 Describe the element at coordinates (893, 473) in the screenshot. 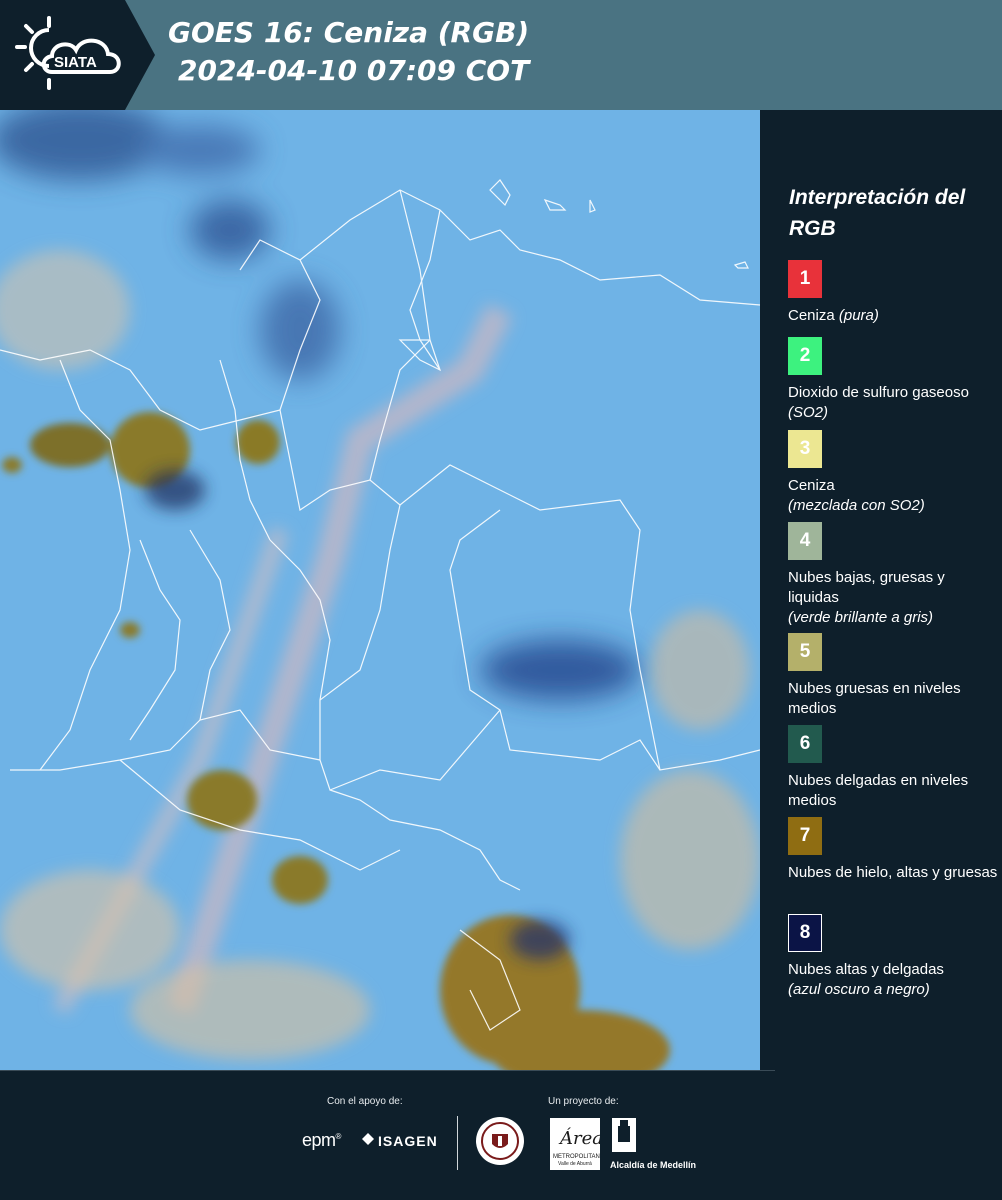

I see `legend-item-3: 3 Ceniza (mezclada con SO2)` at that location.